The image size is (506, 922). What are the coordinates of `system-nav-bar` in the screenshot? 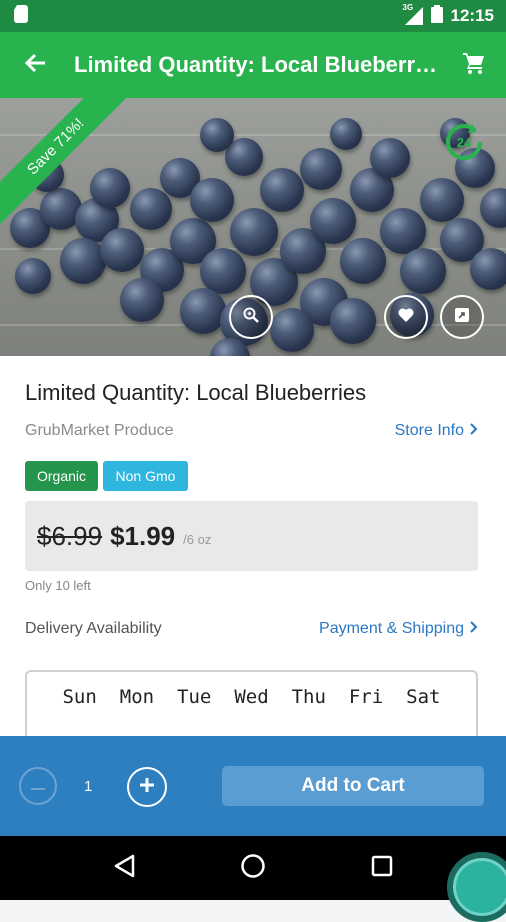 It's located at (253, 868).